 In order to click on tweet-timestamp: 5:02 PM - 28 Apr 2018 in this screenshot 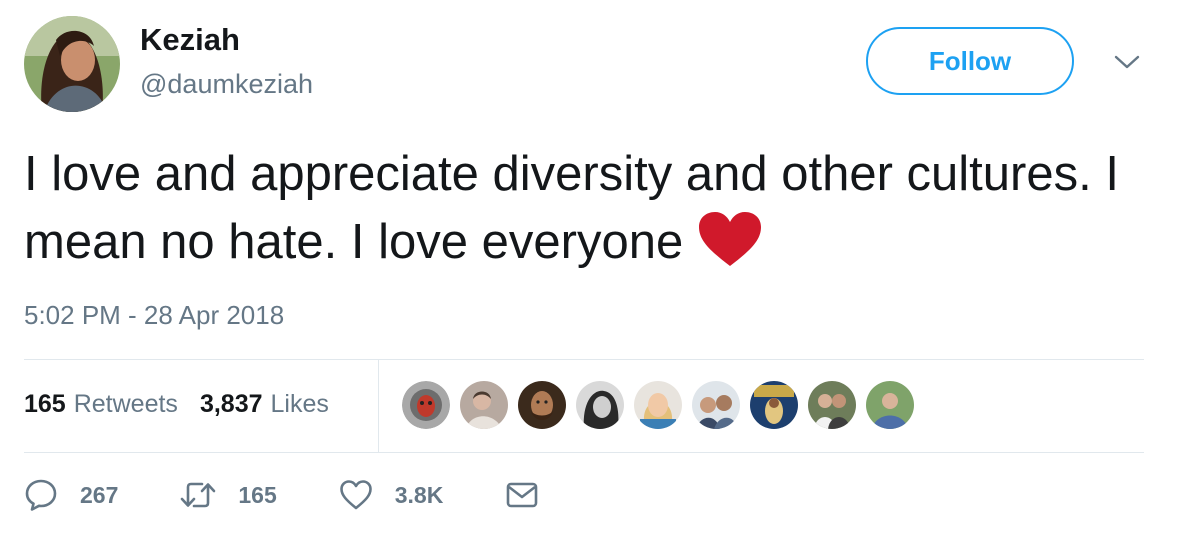, I will do `click(154, 315)`.